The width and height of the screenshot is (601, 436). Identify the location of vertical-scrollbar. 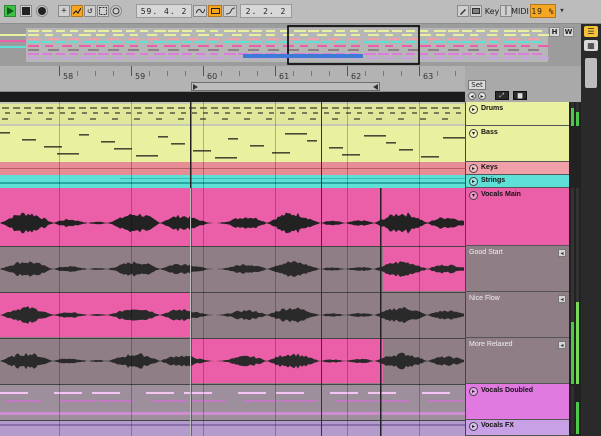
(591, 73).